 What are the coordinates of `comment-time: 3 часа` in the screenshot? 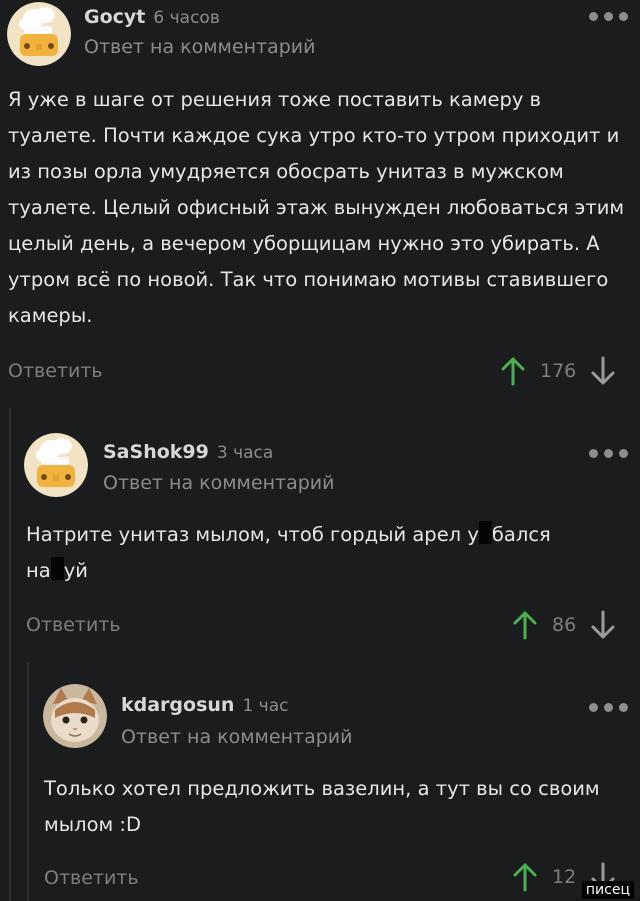 It's located at (245, 453).